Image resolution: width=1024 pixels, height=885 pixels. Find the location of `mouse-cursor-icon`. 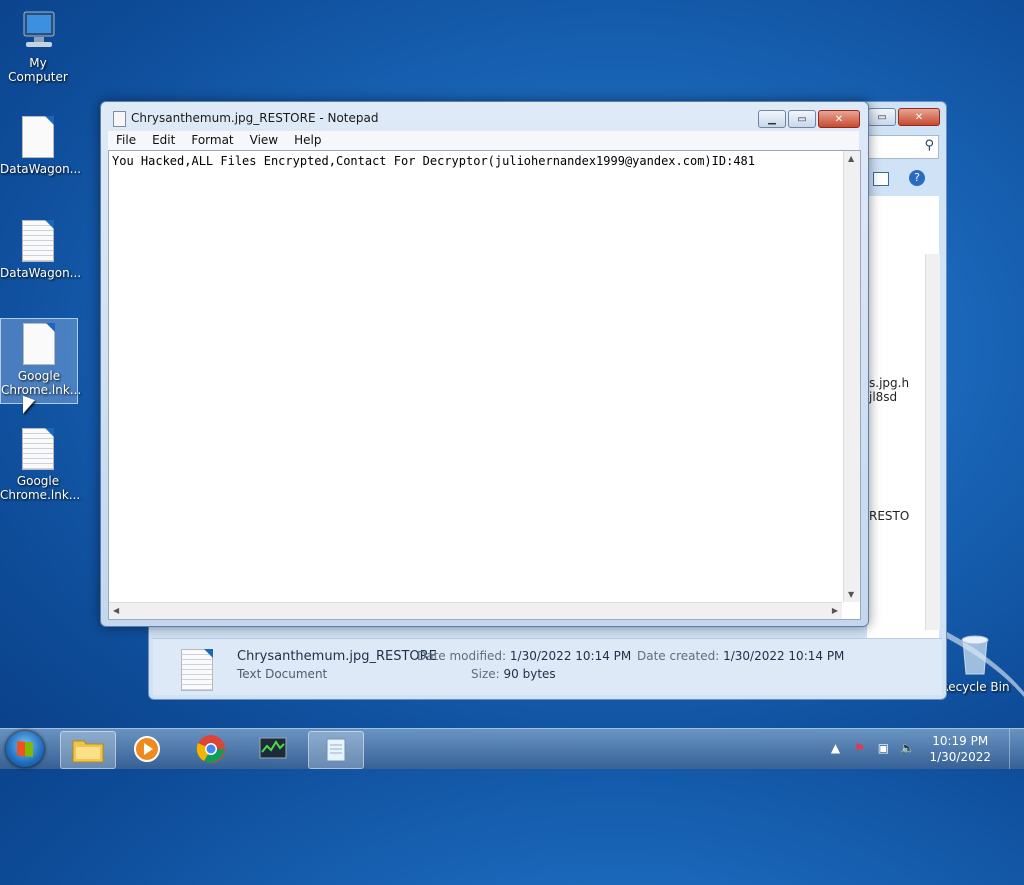

mouse-cursor-icon is located at coordinates (29, 407).